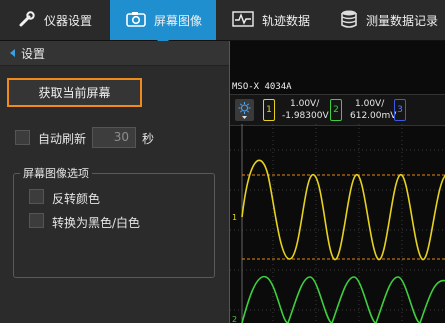 This screenshot has height=323, width=445. What do you see at coordinates (234, 319) in the screenshot?
I see `channel-2-marker: 2` at bounding box center [234, 319].